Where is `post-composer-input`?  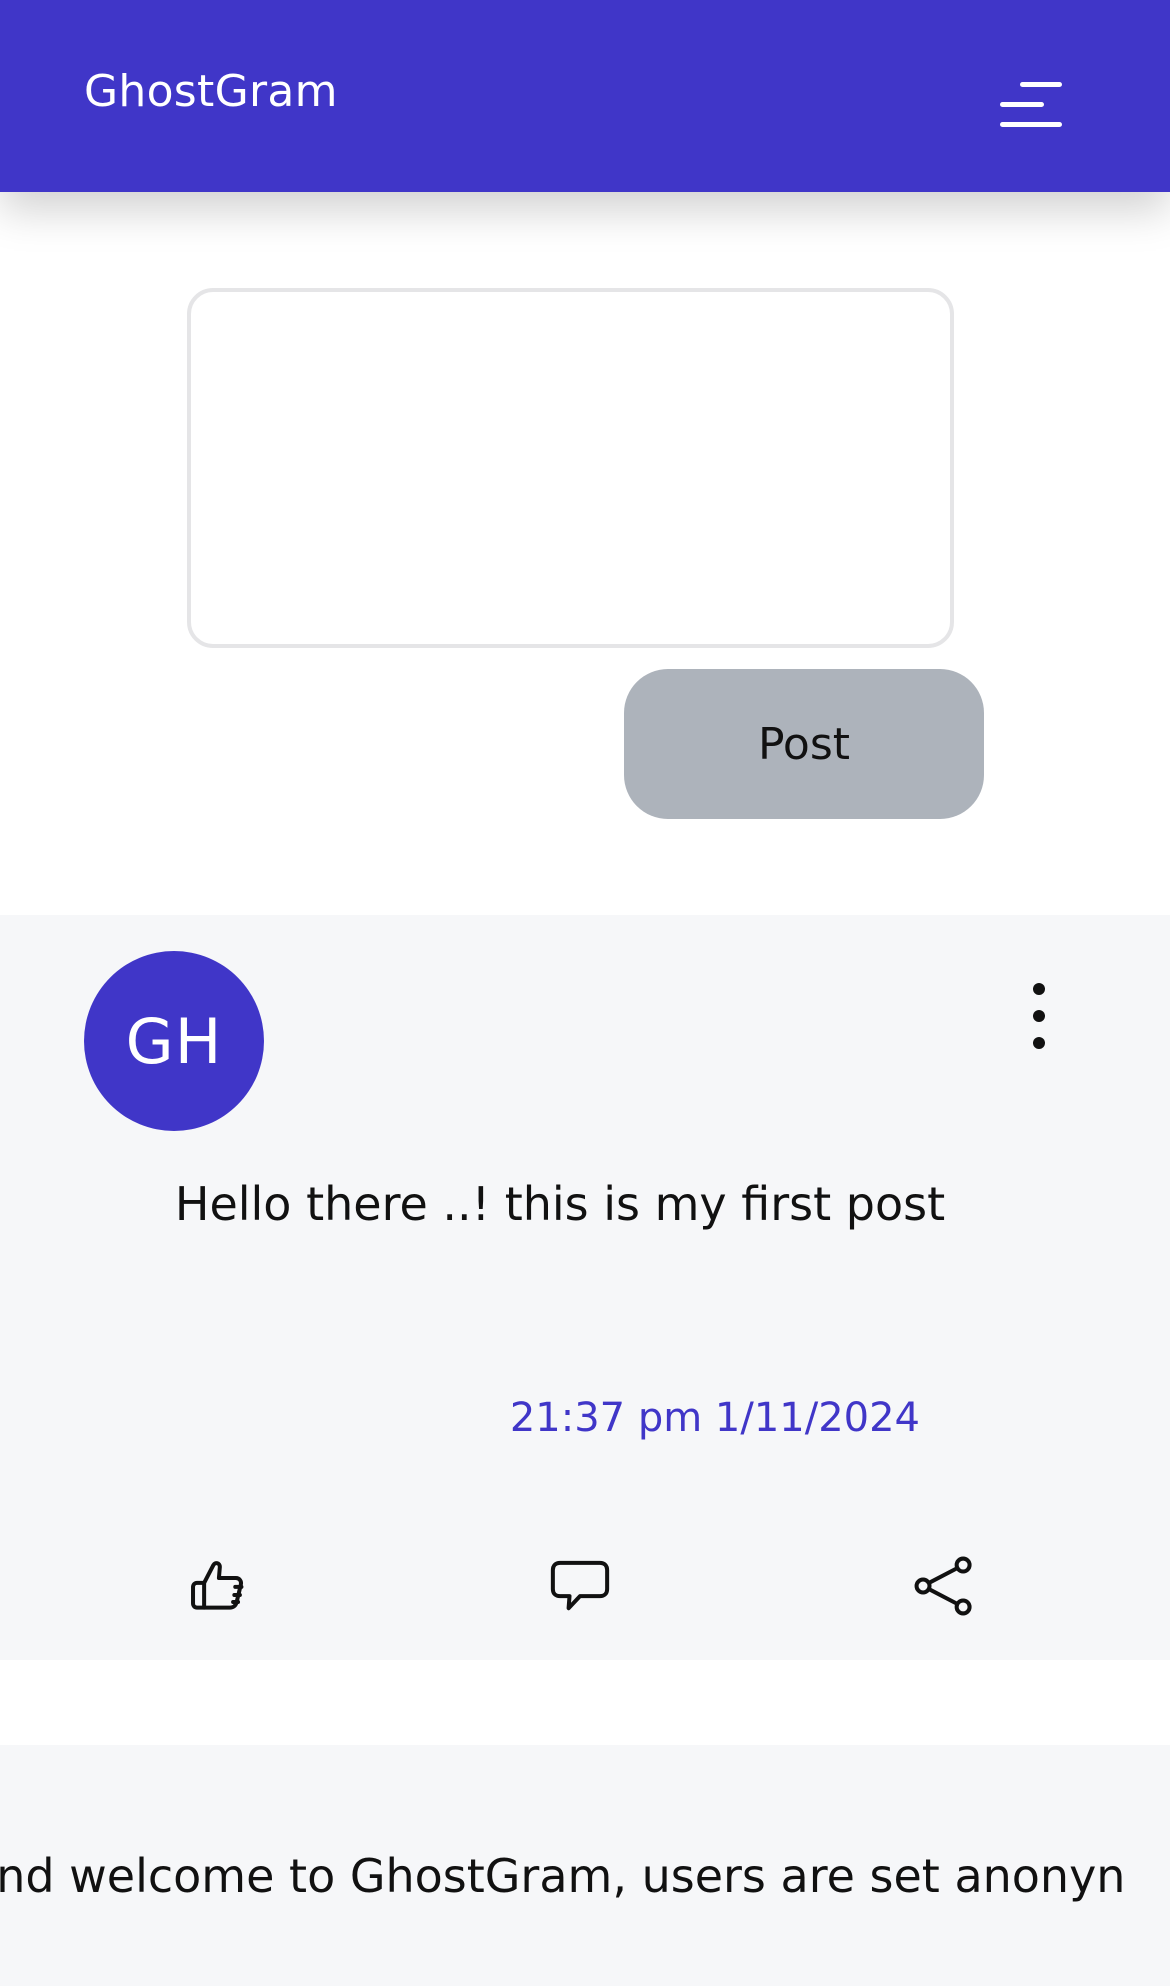
post-composer-input is located at coordinates (570, 468).